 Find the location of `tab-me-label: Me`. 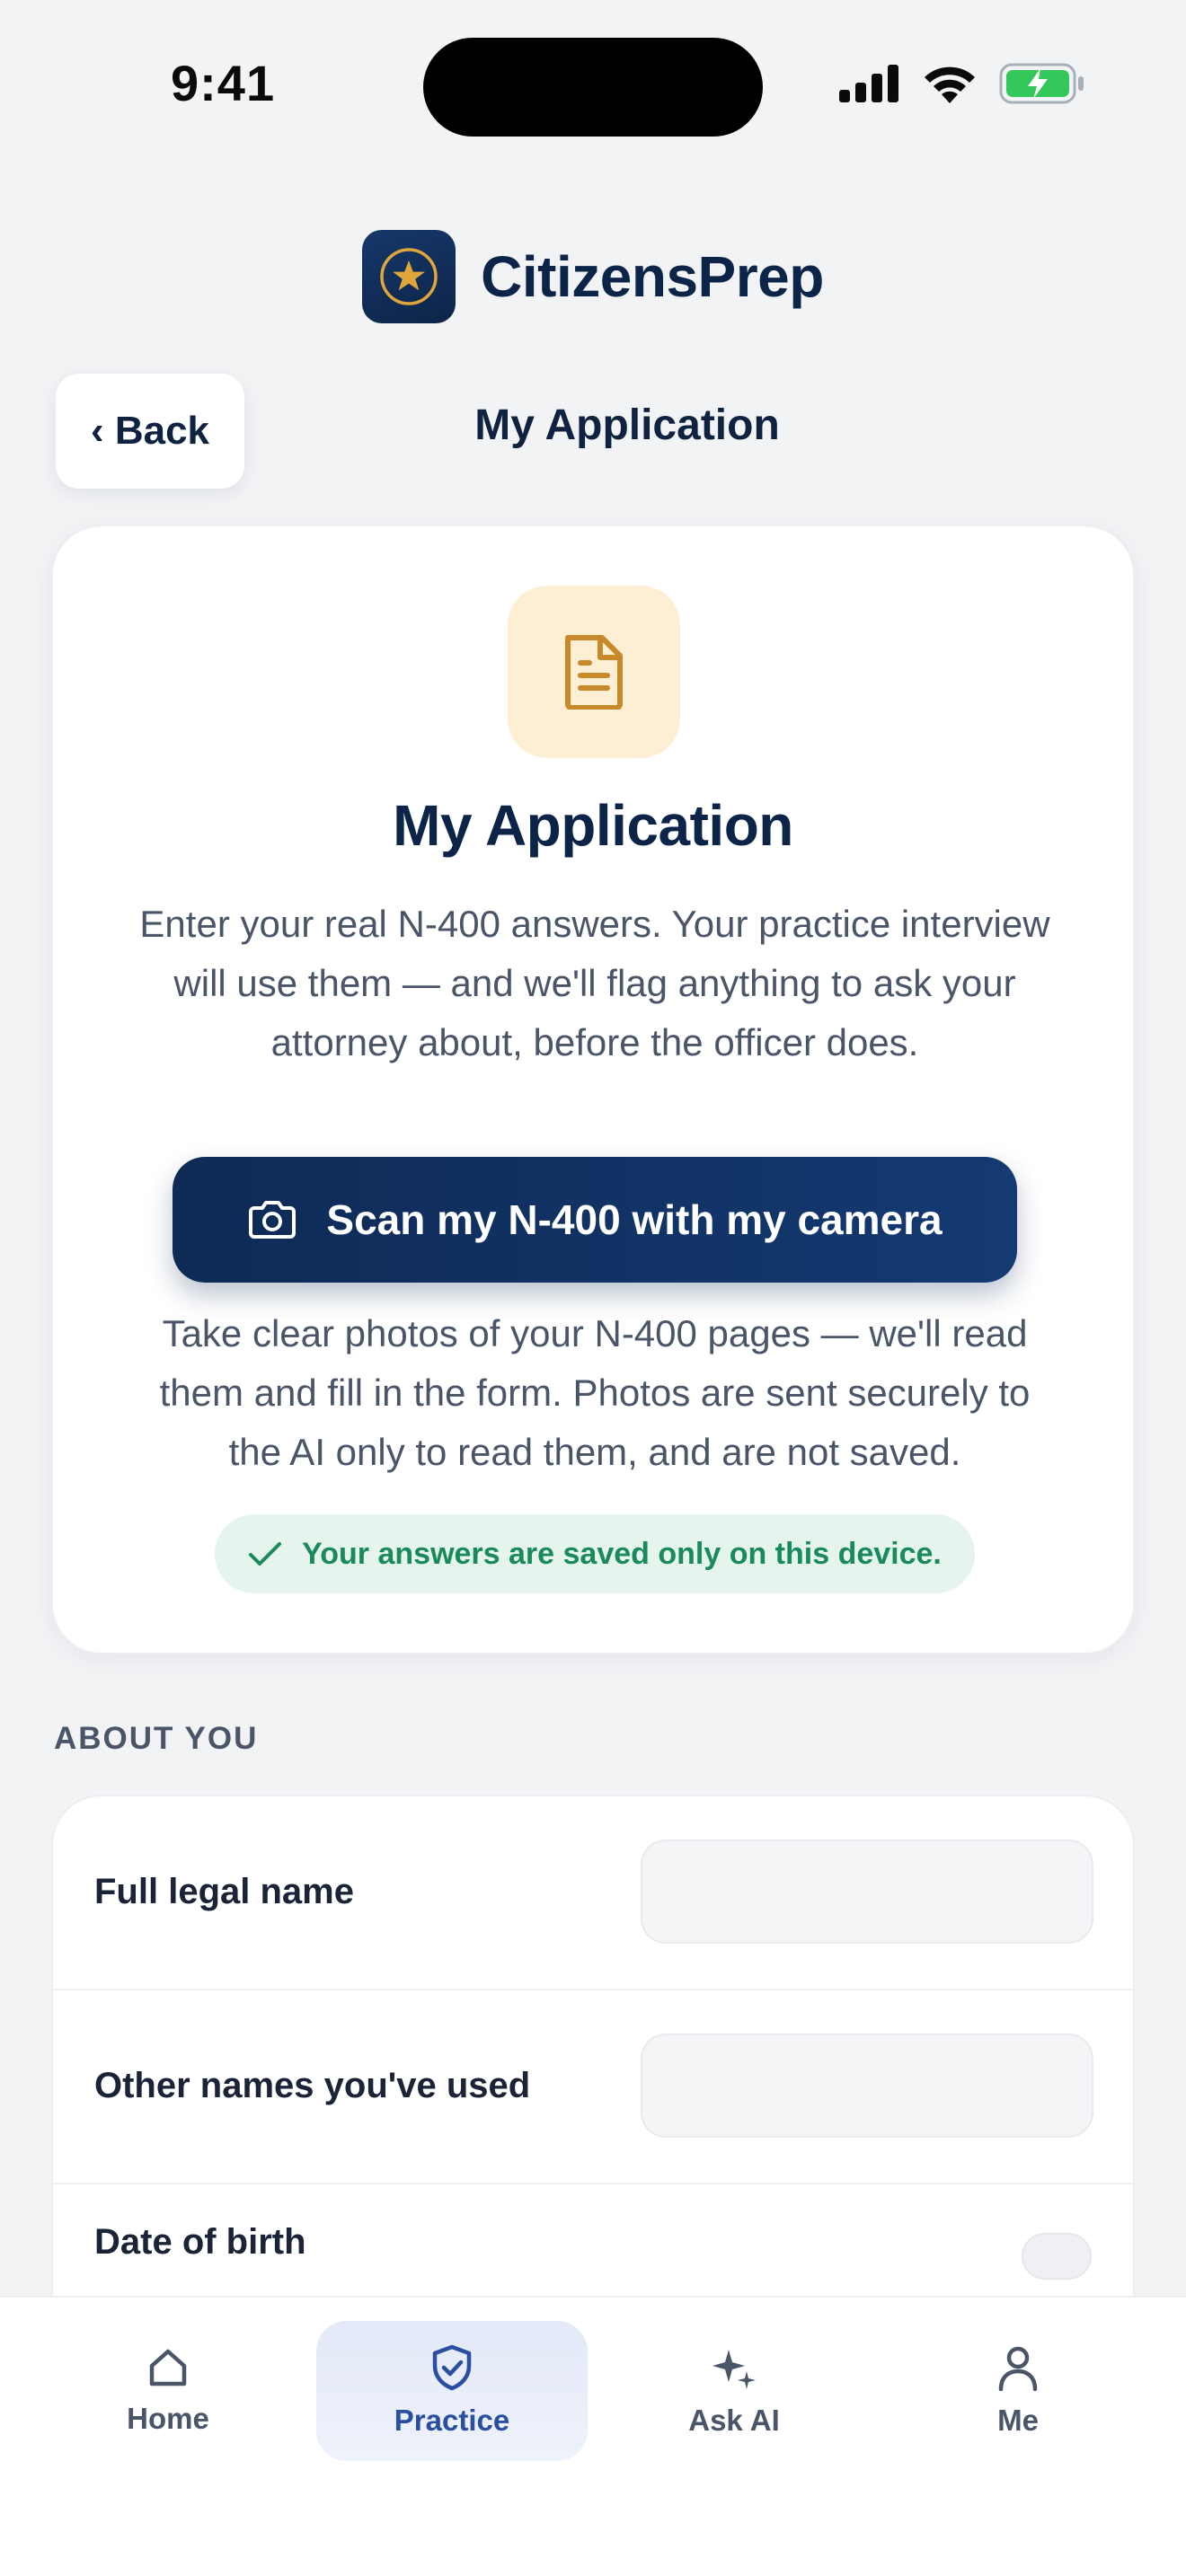

tab-me-label: Me is located at coordinates (1018, 2420).